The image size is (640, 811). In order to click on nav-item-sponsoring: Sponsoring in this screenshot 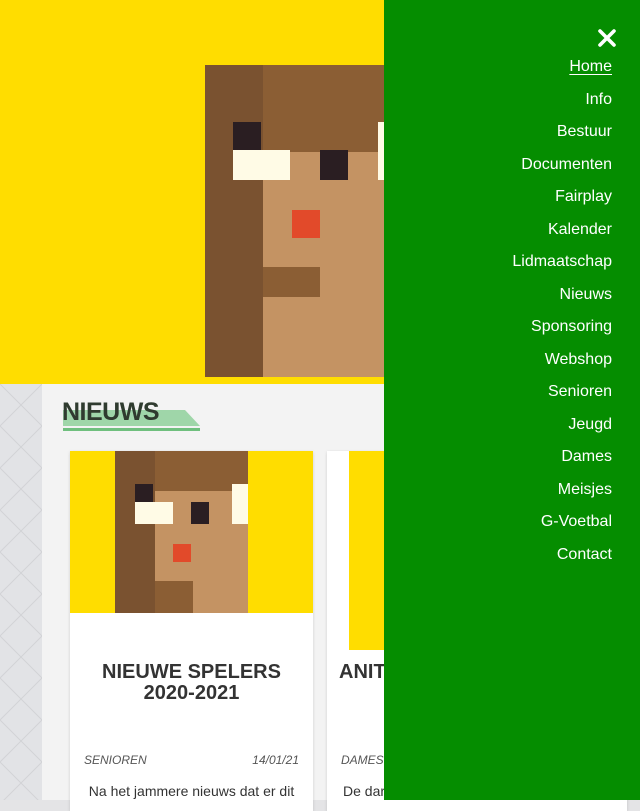, I will do `click(562, 332)`.